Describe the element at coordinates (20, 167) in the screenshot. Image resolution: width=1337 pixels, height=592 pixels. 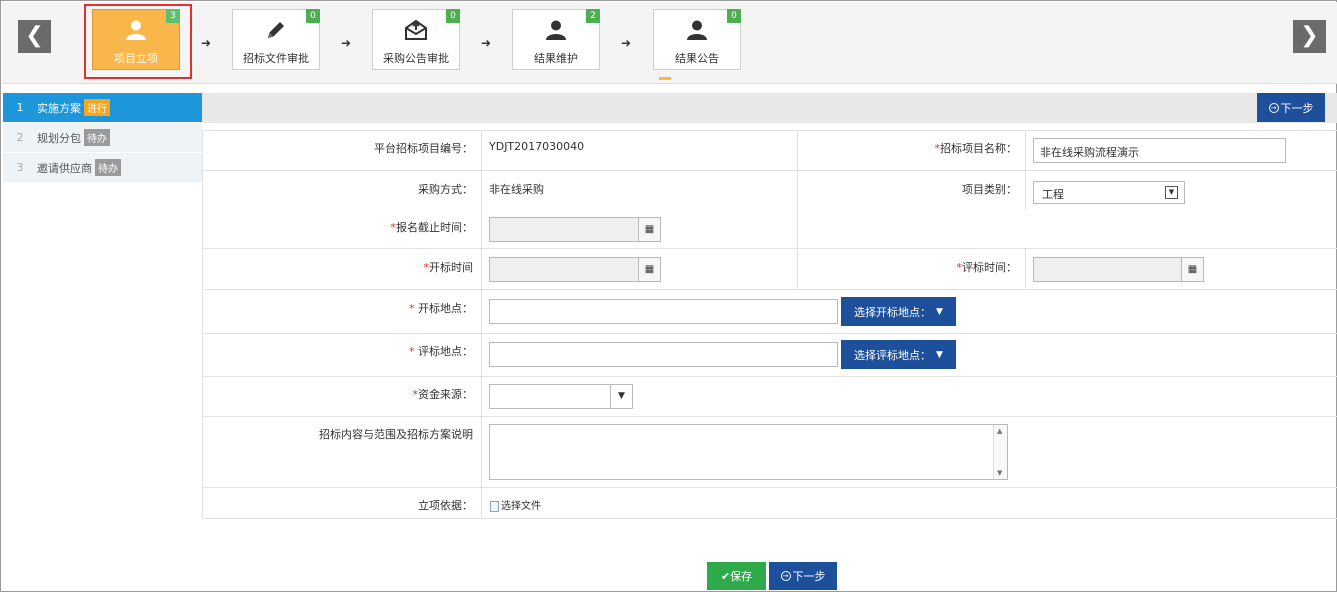
I see `sidebar-item-number: 3` at that location.